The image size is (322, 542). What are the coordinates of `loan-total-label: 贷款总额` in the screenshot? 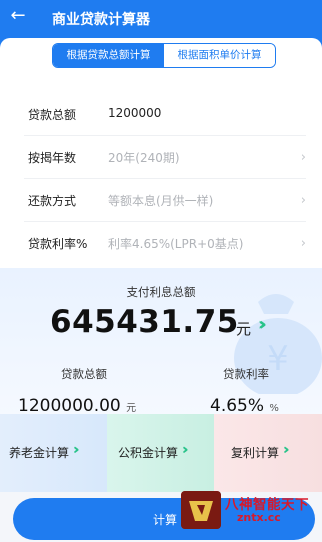 It's located at (84, 374).